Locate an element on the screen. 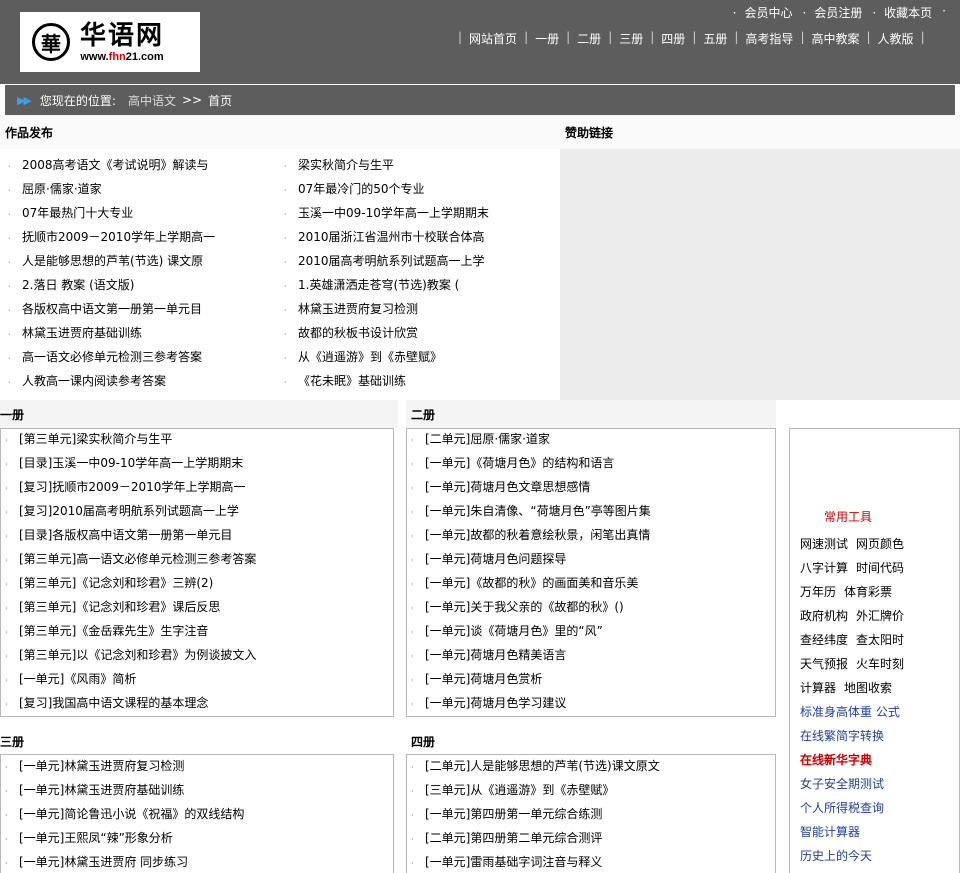  tool-link: 网速测试 is located at coordinates (824, 544).